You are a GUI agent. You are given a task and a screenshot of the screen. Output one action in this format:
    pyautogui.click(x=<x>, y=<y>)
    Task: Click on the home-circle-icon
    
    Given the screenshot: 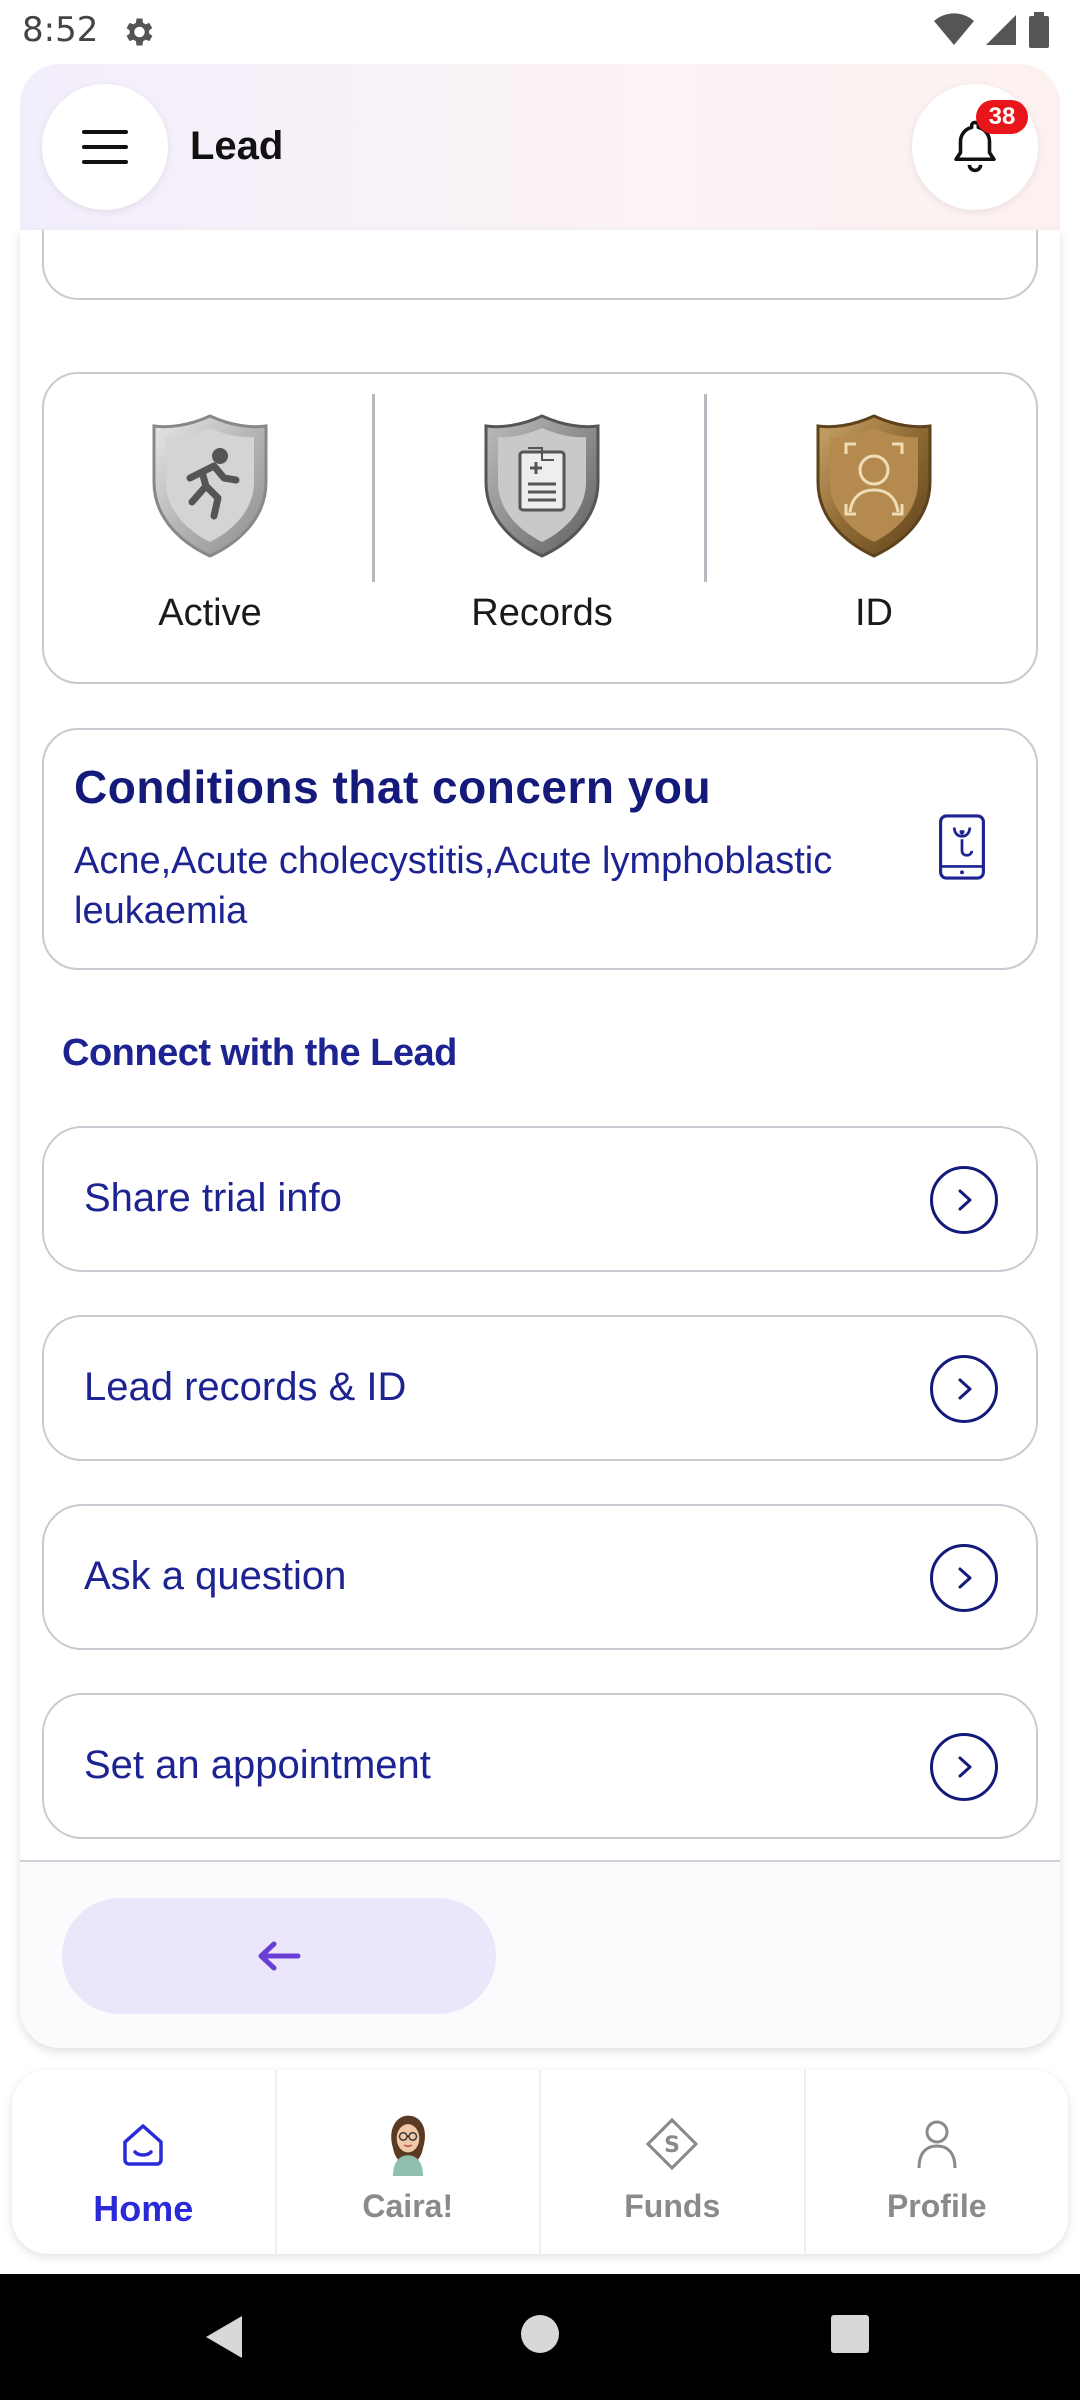 What is the action you would take?
    pyautogui.click(x=540, y=2334)
    